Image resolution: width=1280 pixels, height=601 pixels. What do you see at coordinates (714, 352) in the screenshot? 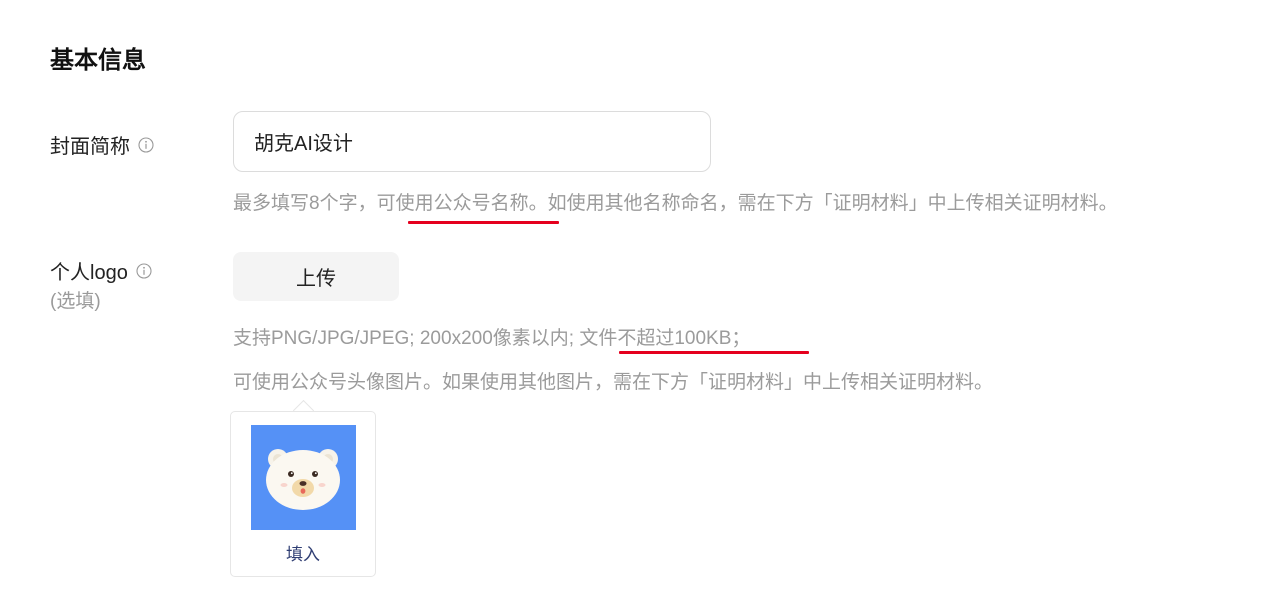
I see `highlight-underline-size` at bounding box center [714, 352].